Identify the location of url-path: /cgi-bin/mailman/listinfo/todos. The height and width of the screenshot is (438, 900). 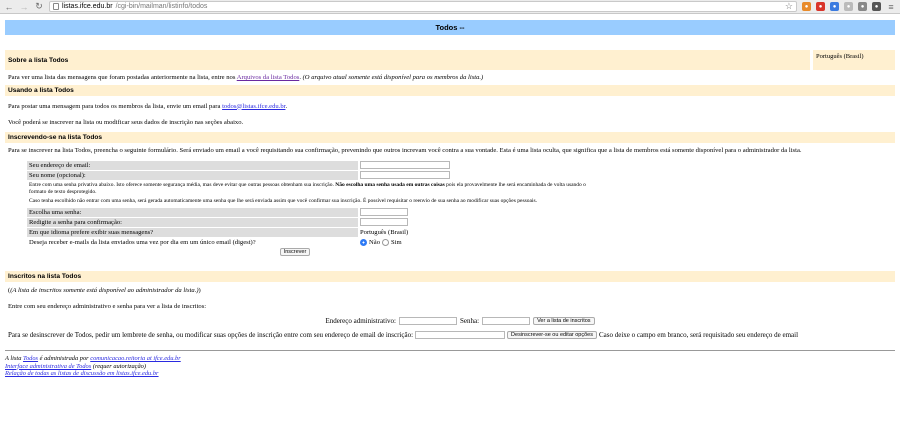
(161, 6).